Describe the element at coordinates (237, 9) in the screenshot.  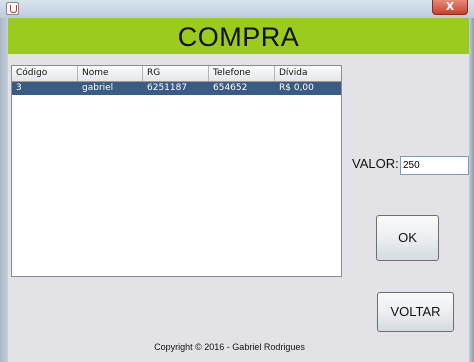
I see `title-bar: X` at that location.